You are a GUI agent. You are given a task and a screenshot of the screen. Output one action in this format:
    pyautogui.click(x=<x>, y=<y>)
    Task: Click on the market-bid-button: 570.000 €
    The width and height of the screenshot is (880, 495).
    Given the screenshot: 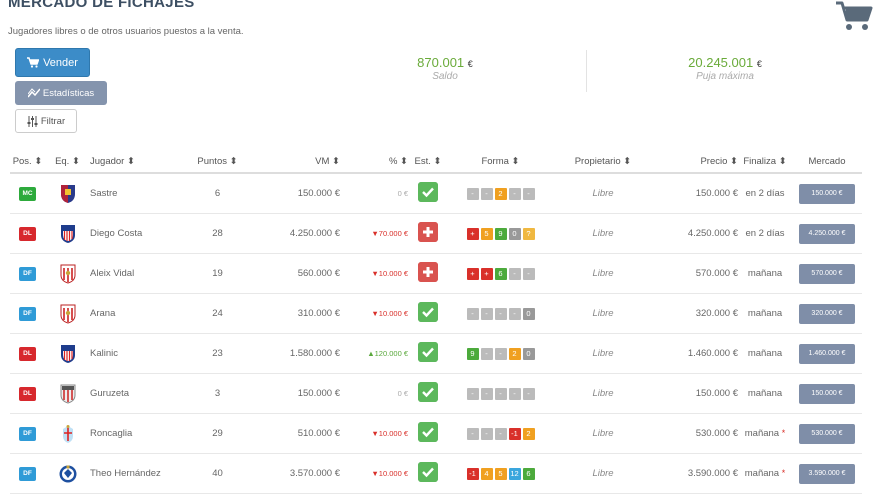 What is the action you would take?
    pyautogui.click(x=827, y=273)
    